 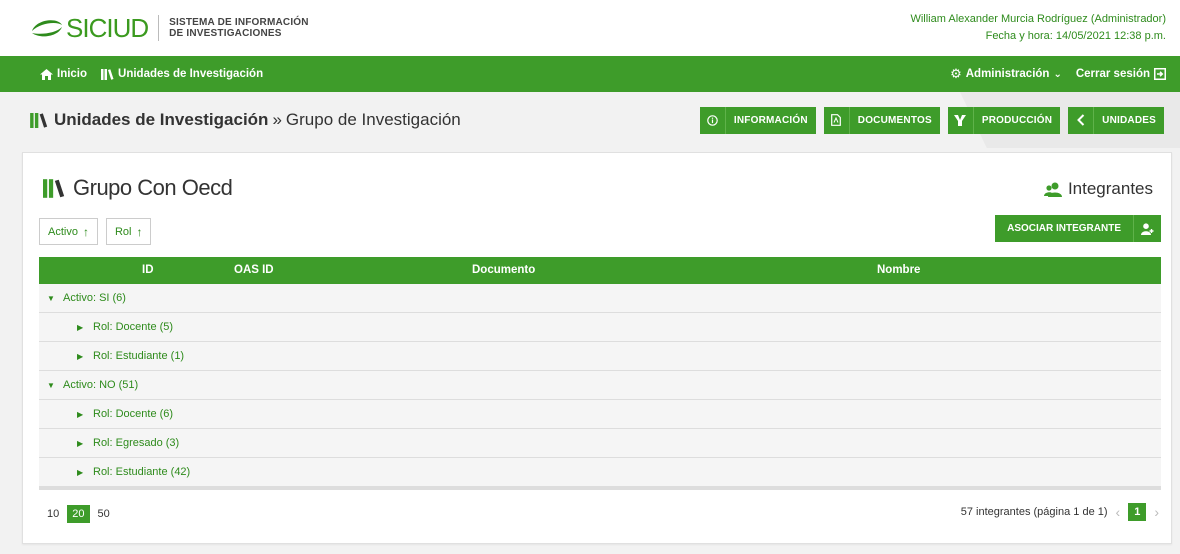 What do you see at coordinates (956, 73) in the screenshot?
I see `gear-icon: ⚙` at bounding box center [956, 73].